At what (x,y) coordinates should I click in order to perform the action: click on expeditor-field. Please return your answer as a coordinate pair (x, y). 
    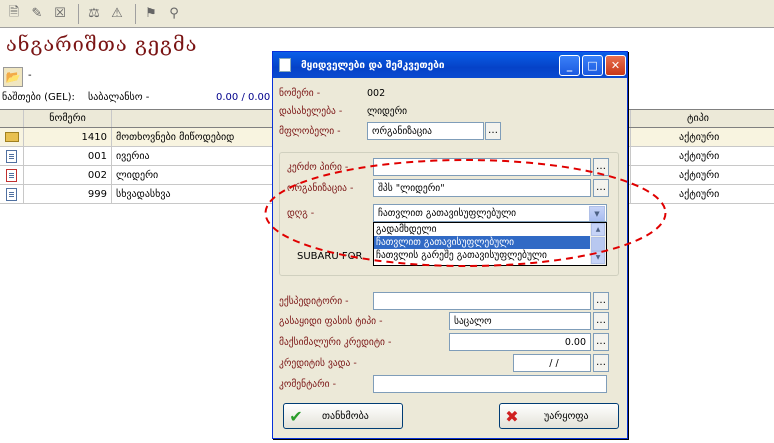
    Looking at the image, I should click on (482, 301).